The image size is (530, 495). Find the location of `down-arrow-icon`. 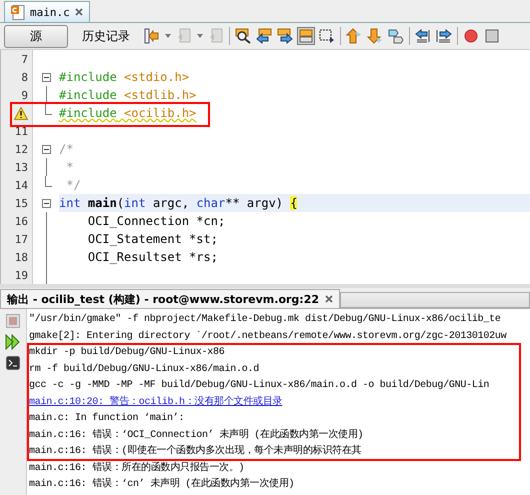

down-arrow-icon is located at coordinates (375, 36).